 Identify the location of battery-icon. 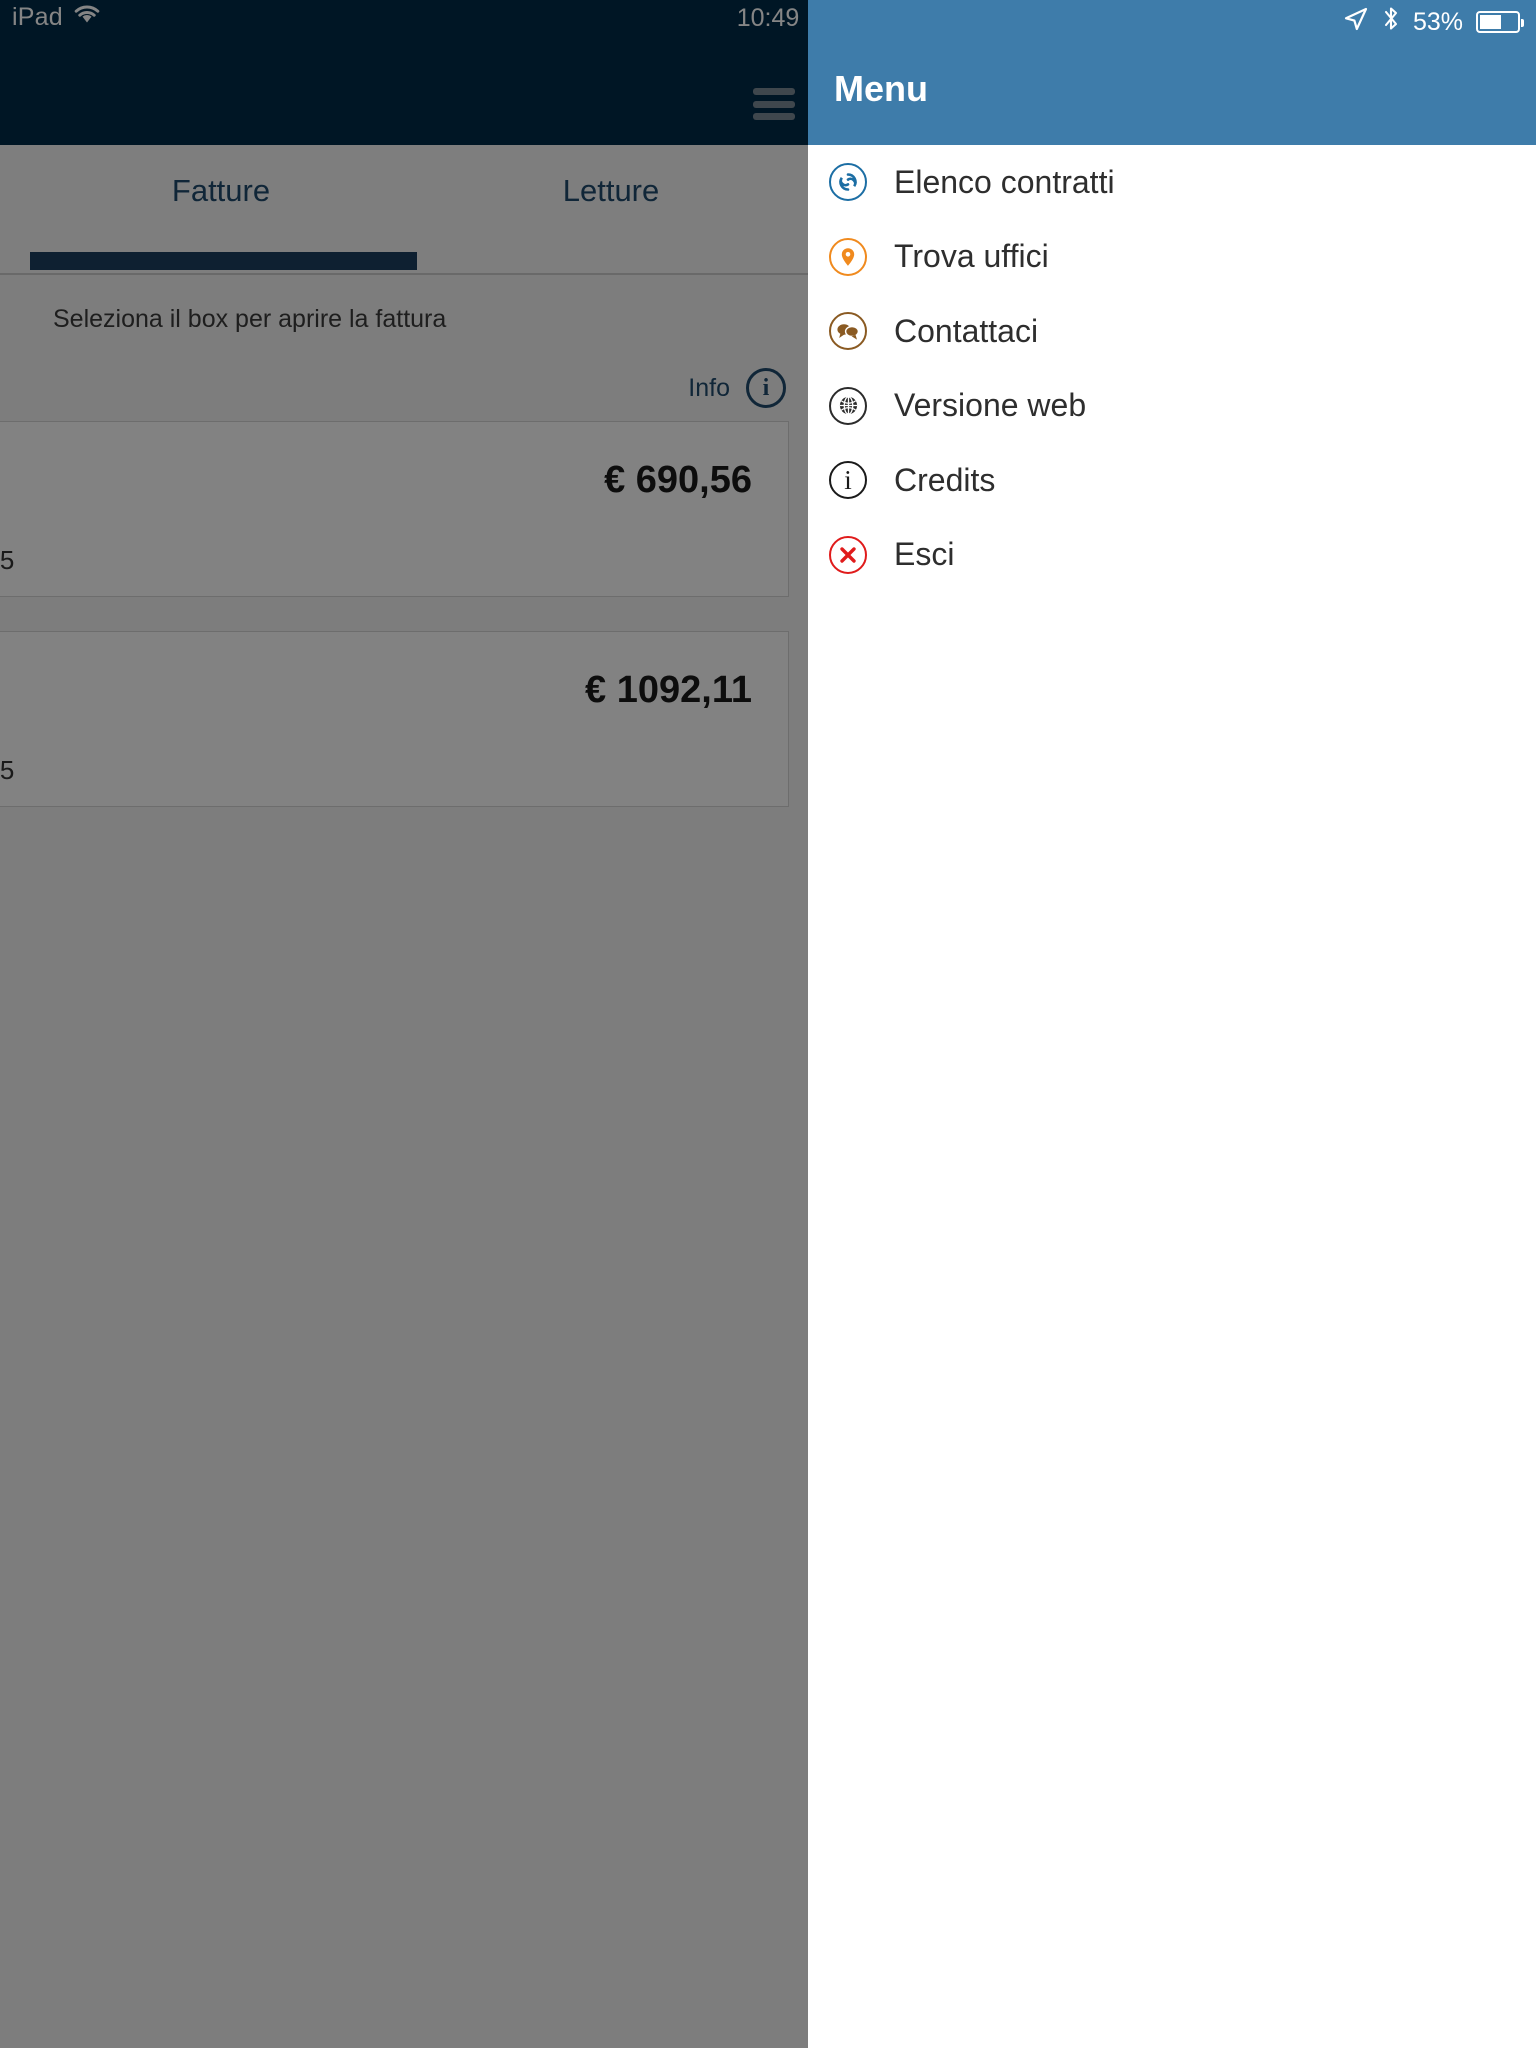
(1500, 22).